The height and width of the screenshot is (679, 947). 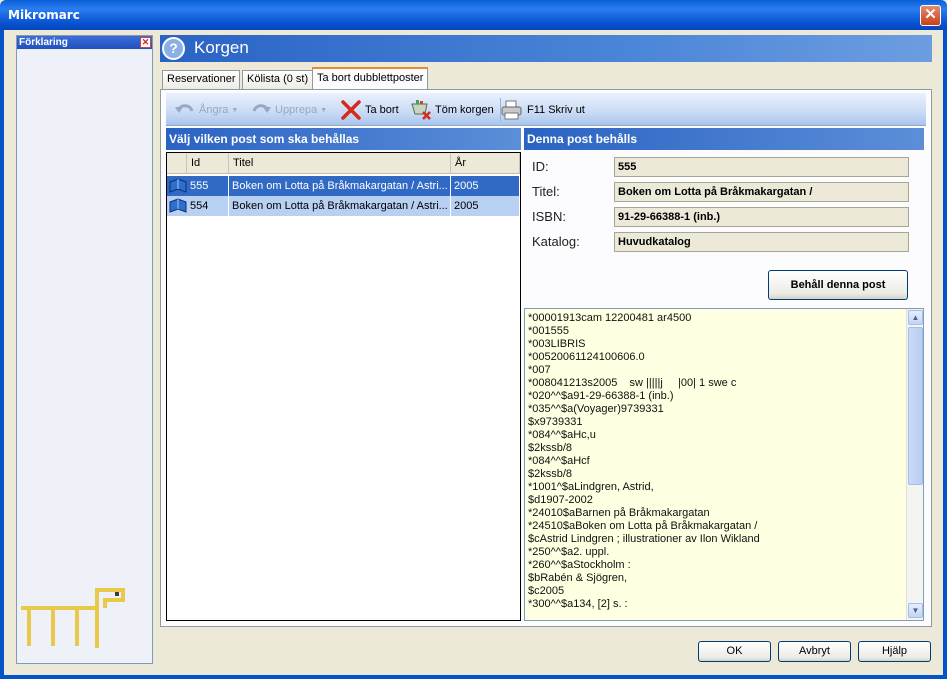 What do you see at coordinates (559, 461) in the screenshot?
I see `marc-line: *084^^$aHcf` at bounding box center [559, 461].